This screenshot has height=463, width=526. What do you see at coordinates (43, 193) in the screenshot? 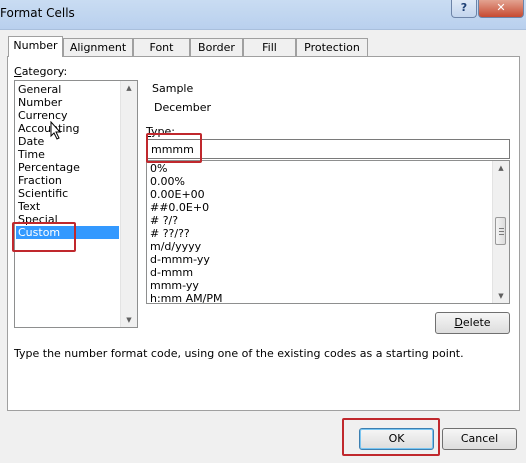
I see `category-item-scientific: Scientific` at bounding box center [43, 193].